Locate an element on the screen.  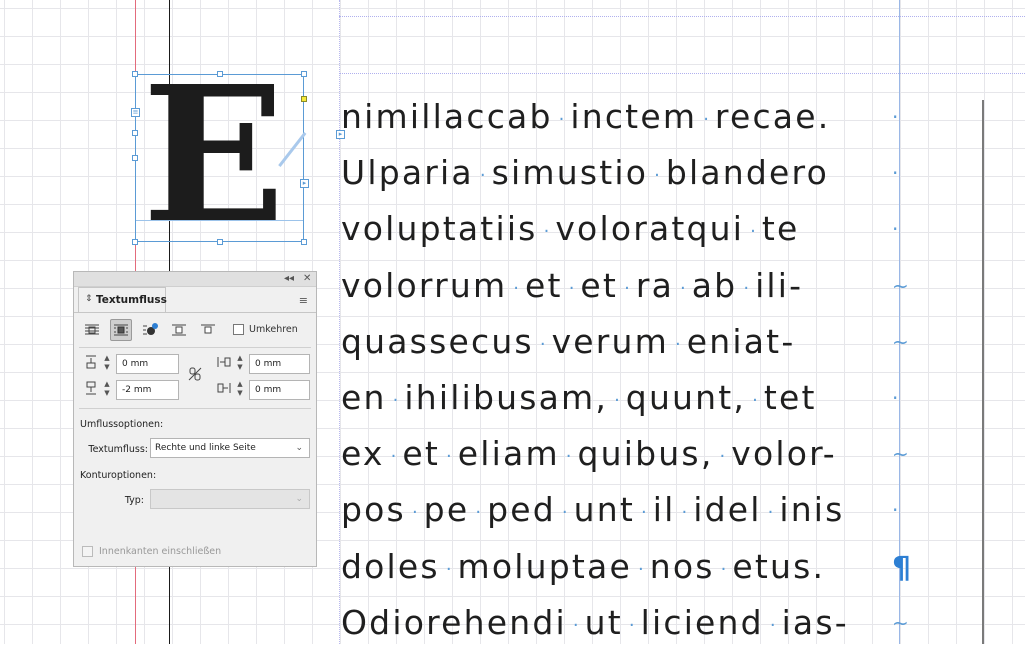
frame-handle-top-center is located at coordinates (220, 74).